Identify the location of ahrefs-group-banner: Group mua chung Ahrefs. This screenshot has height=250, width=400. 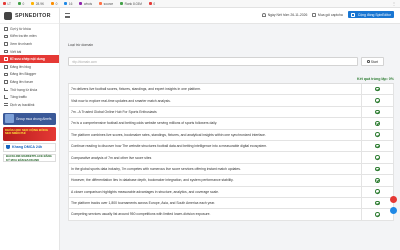
(29, 118).